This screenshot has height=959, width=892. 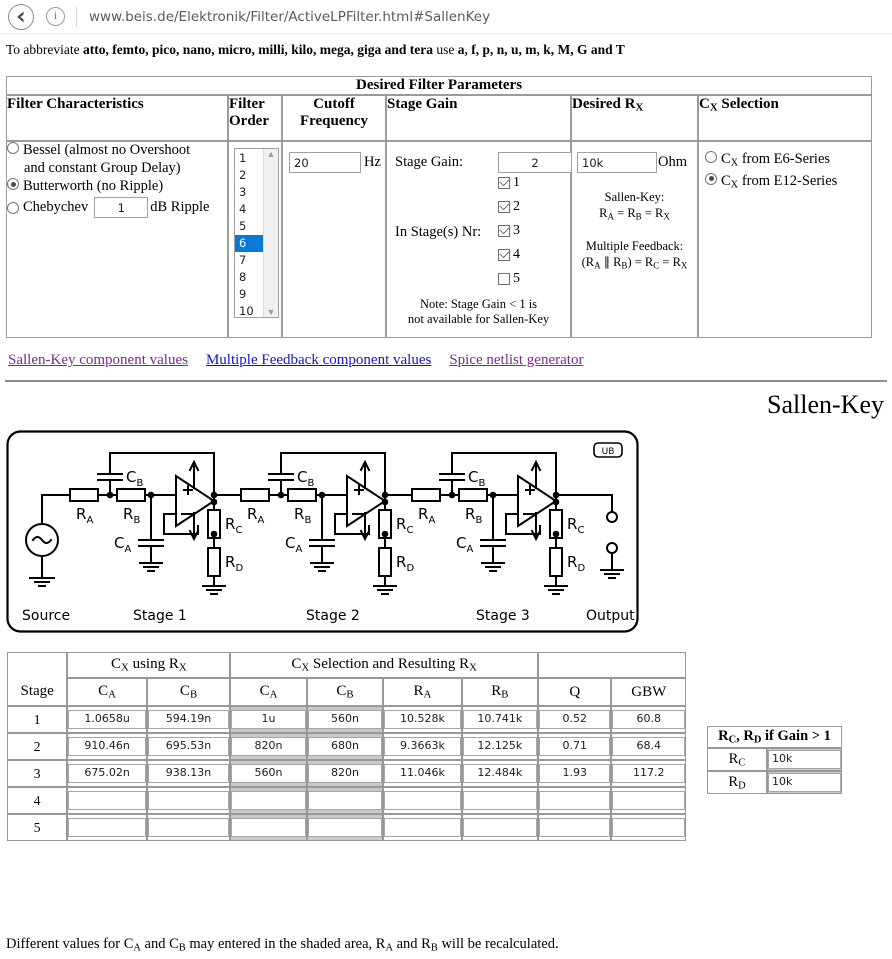 I want to click on cutoff-frequency-input, so click(x=325, y=162).